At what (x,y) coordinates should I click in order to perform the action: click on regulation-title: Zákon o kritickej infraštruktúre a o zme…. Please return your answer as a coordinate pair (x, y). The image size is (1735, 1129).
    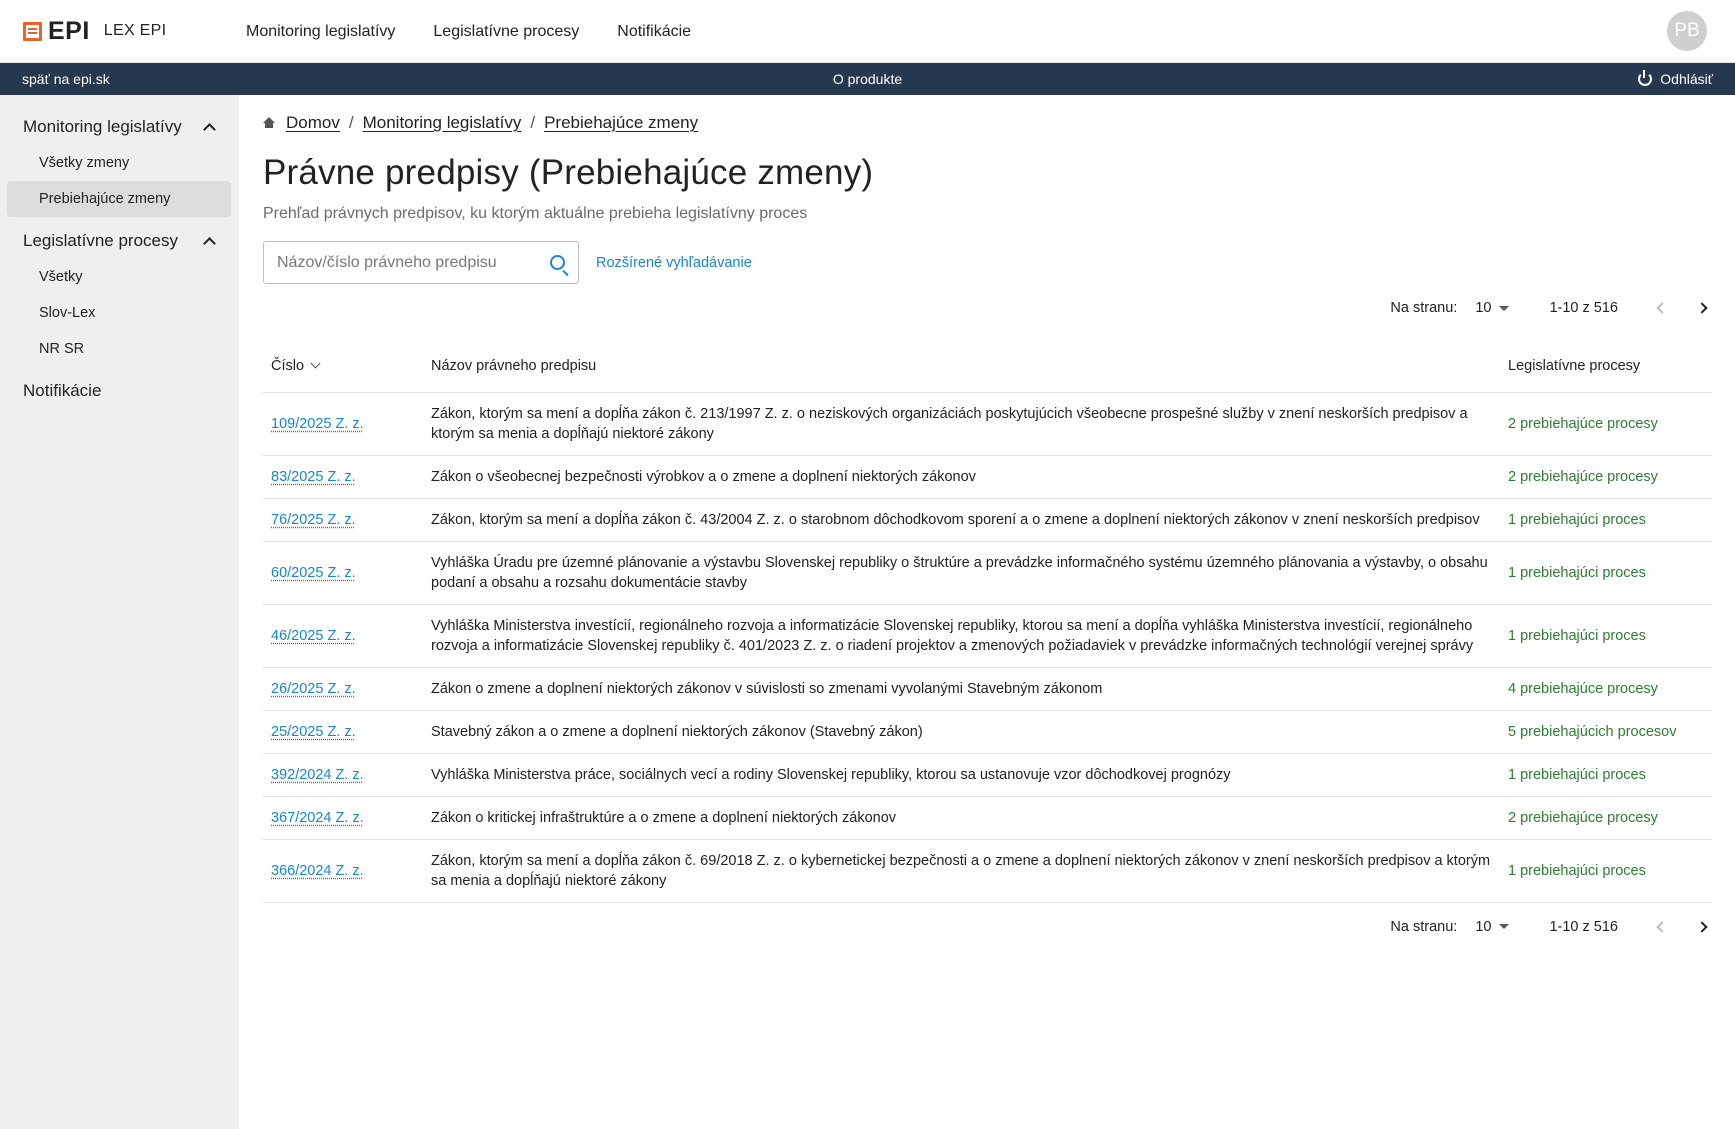
    Looking at the image, I should click on (961, 818).